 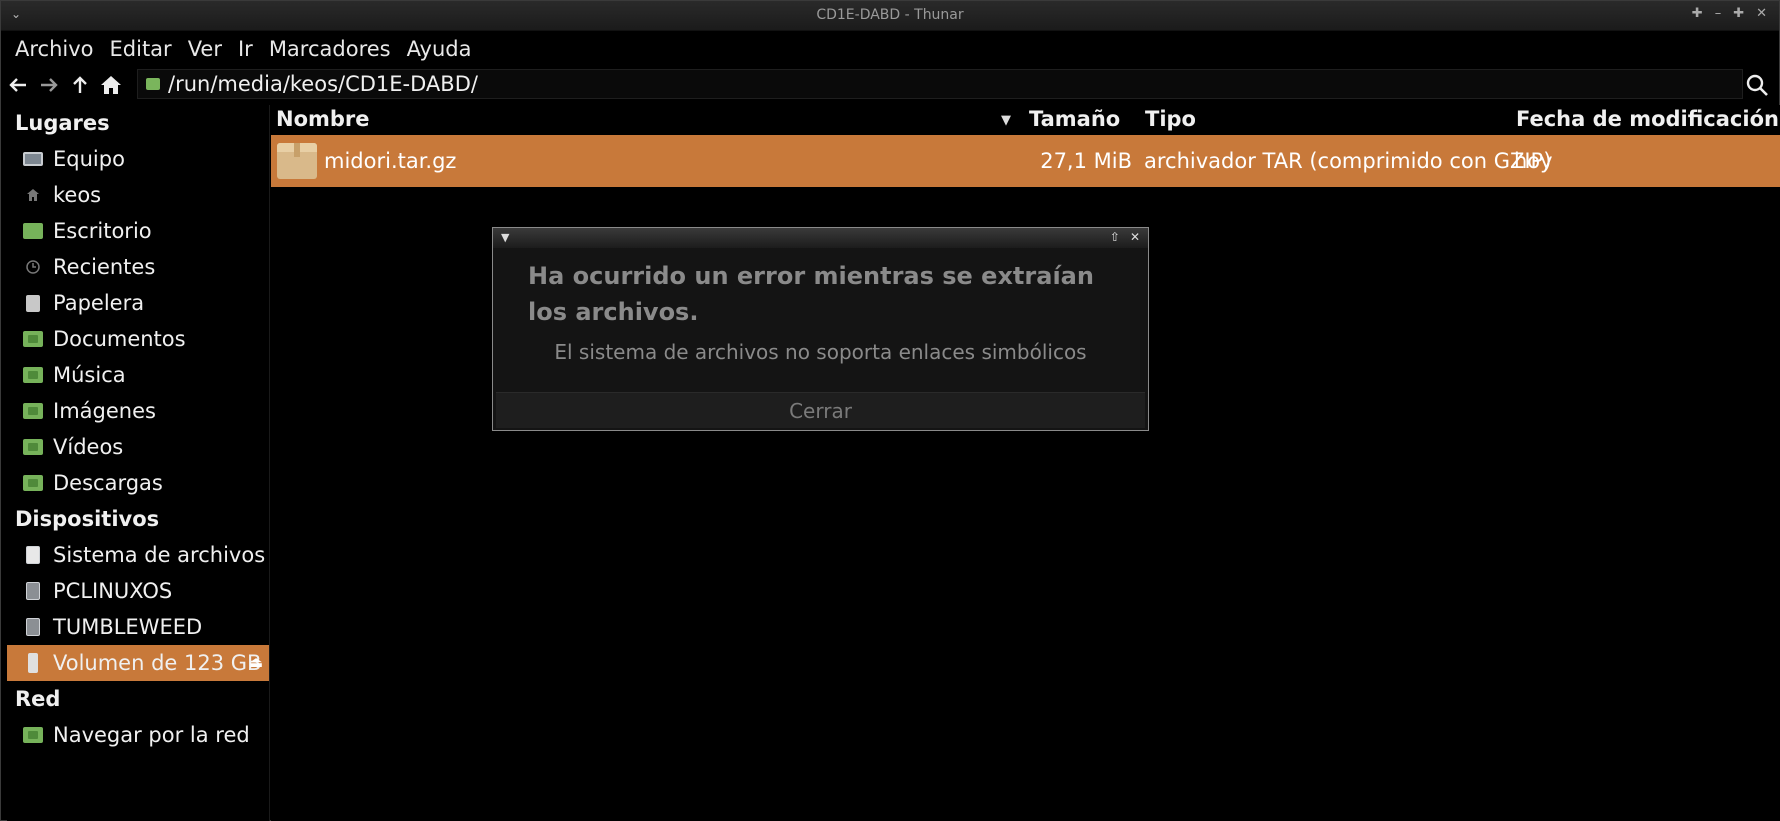 I want to click on minimize-icon: –, so click(x=1718, y=13).